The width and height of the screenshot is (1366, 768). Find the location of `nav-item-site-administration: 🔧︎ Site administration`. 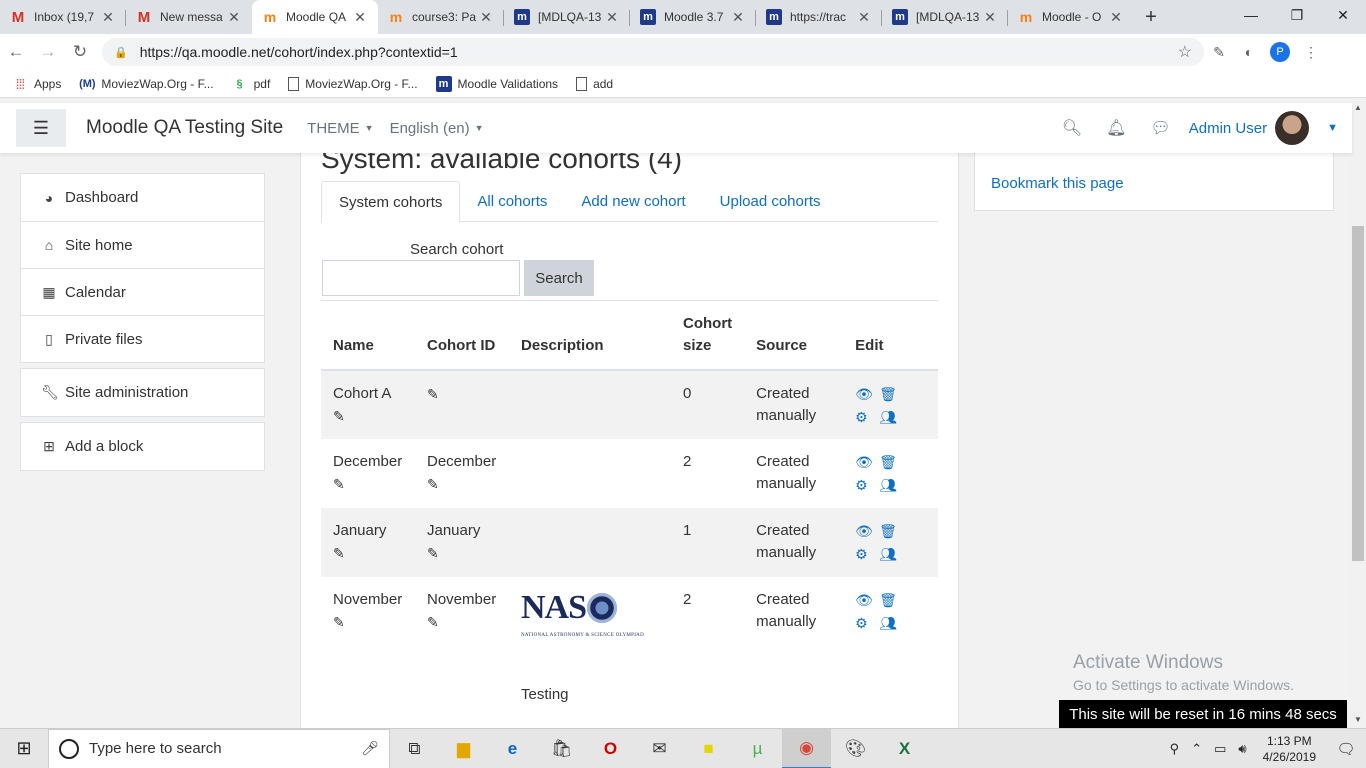

nav-item-site-administration: 🔧︎ Site administration is located at coordinates (142, 392).